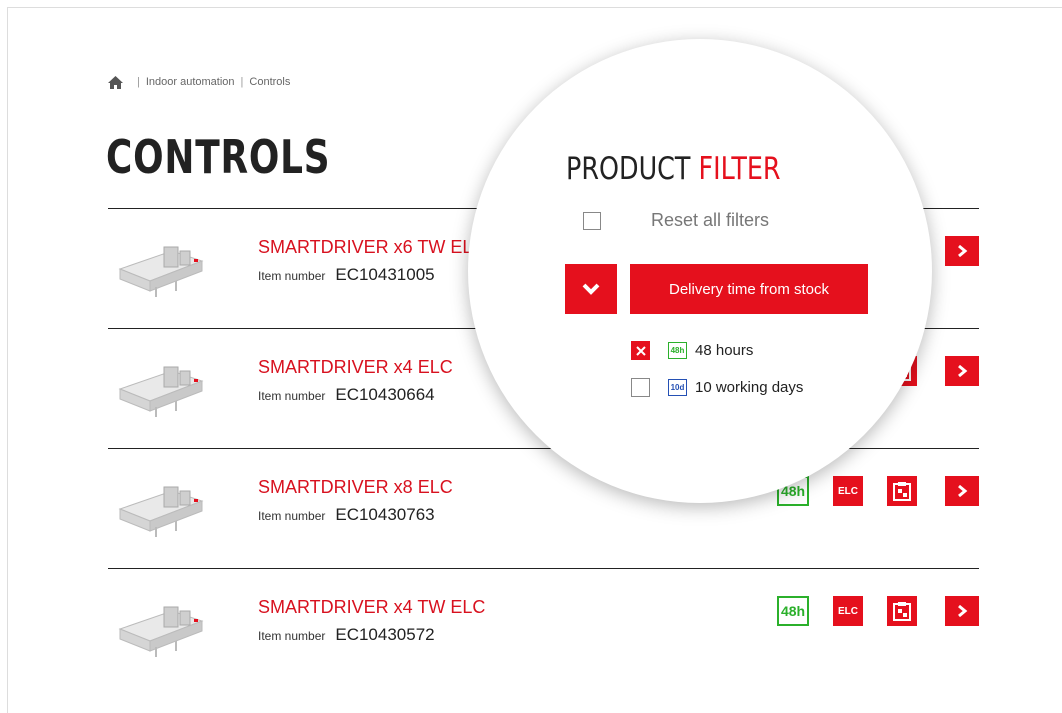 This screenshot has height=713, width=1062. I want to click on 48h-icon: 48h, so click(677, 350).